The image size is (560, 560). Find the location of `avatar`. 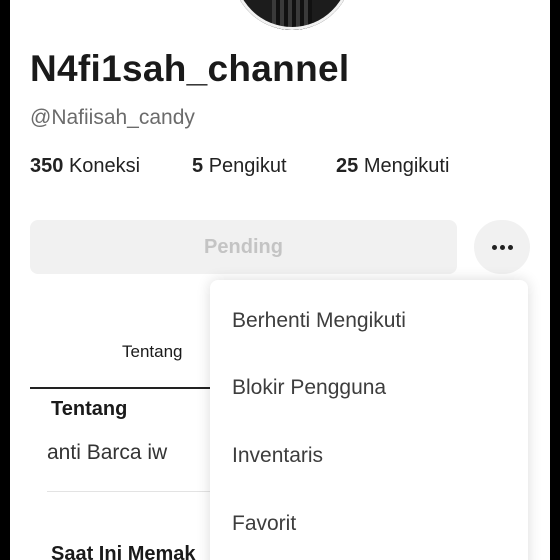

avatar is located at coordinates (292, 15).